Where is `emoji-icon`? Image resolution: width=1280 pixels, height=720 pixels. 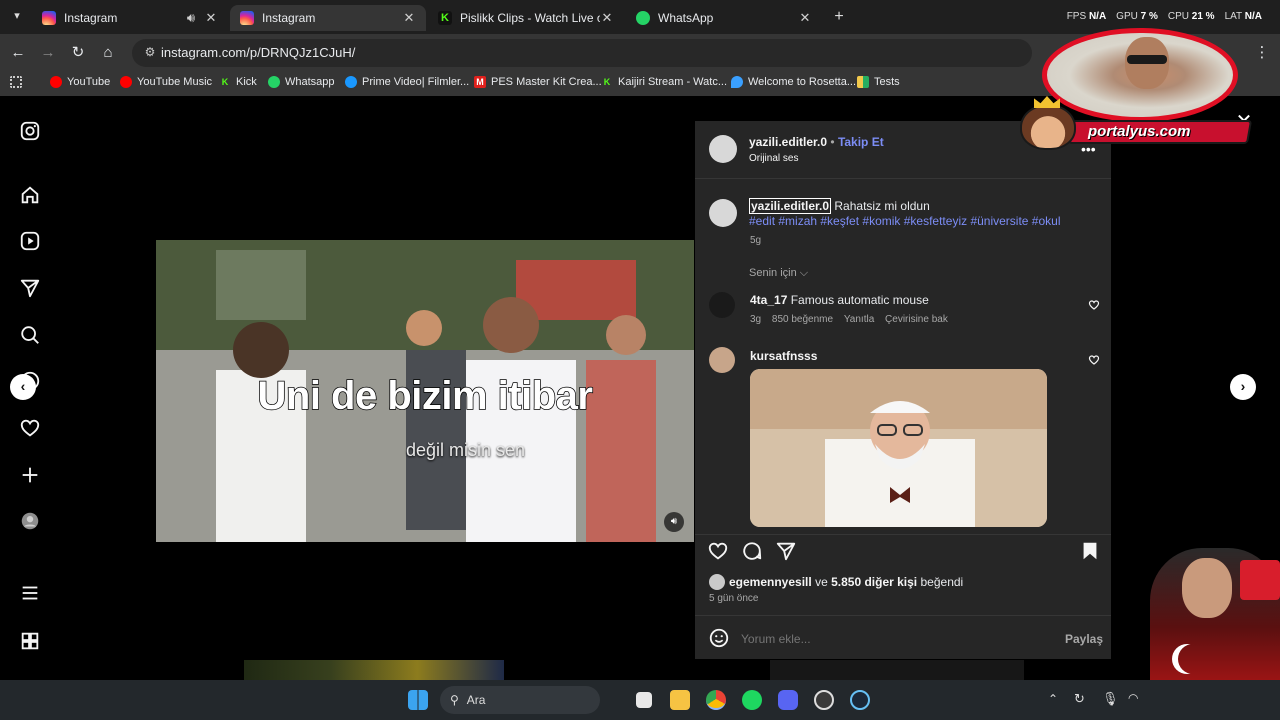 emoji-icon is located at coordinates (719, 638).